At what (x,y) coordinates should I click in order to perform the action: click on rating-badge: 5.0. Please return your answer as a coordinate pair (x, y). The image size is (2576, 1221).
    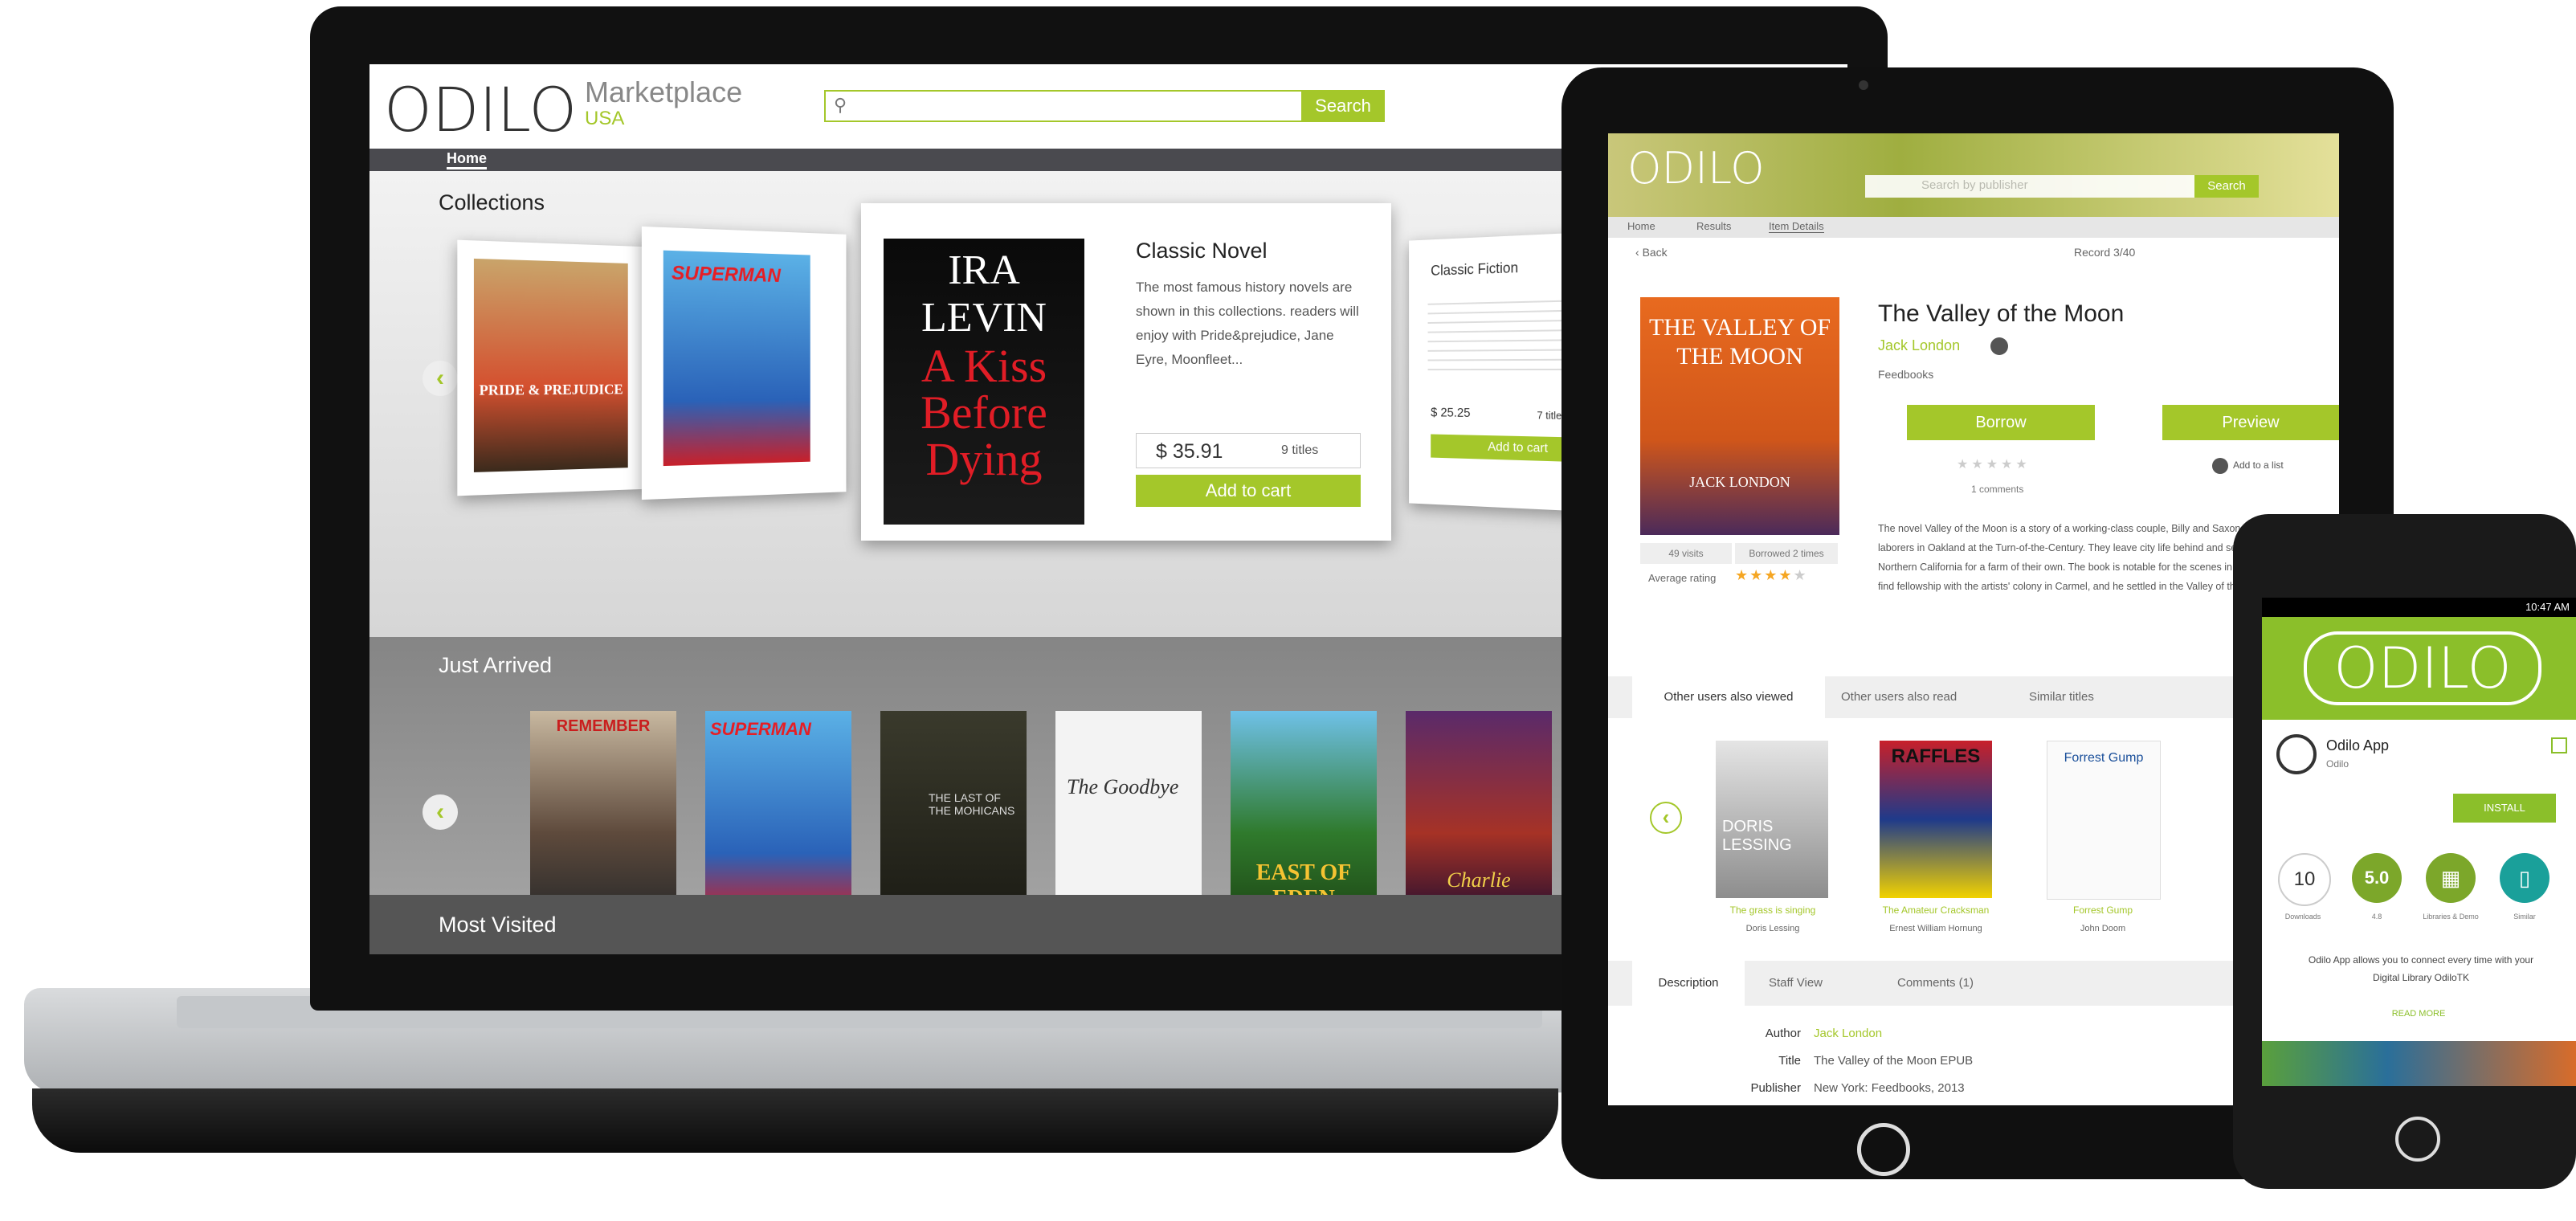
    Looking at the image, I should click on (2377, 878).